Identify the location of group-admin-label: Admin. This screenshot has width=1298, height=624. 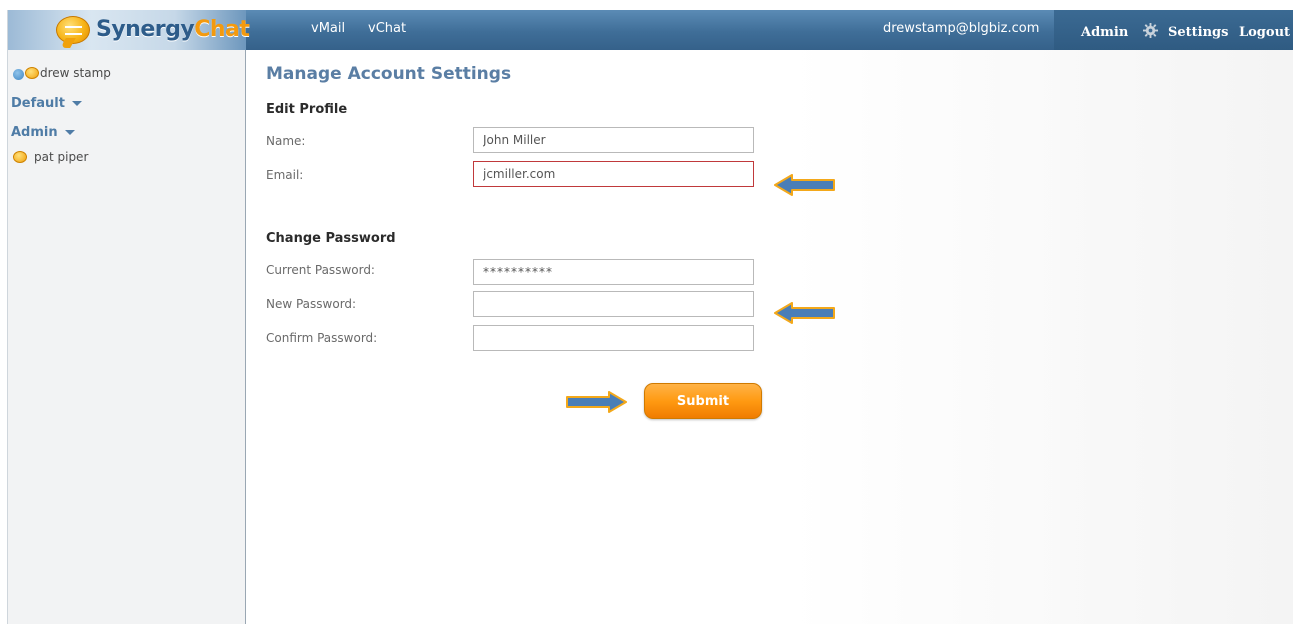
(34, 132).